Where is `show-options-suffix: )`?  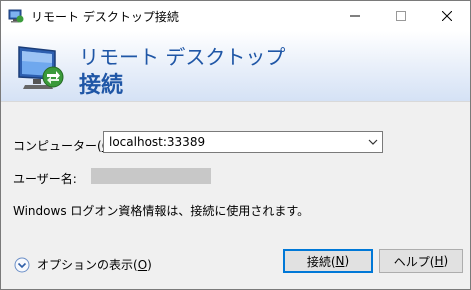 show-options-suffix: ) is located at coordinates (149, 265).